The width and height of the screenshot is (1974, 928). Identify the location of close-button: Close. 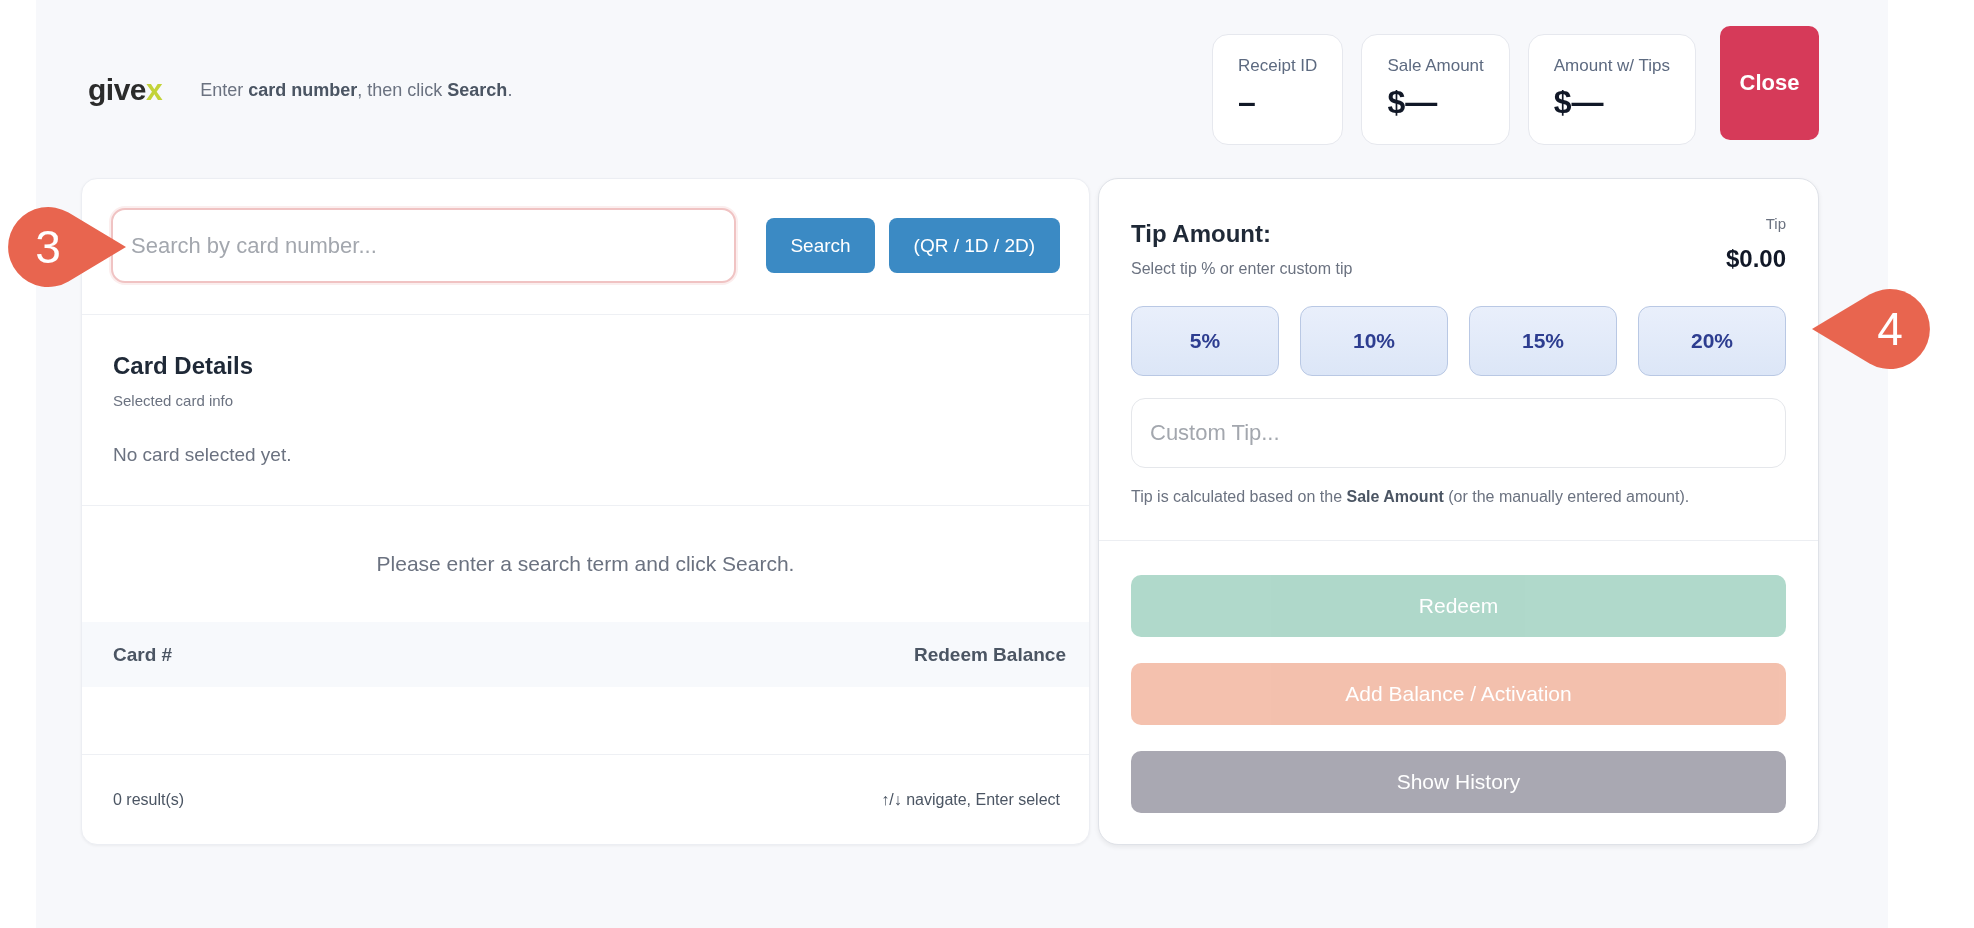
(1769, 83).